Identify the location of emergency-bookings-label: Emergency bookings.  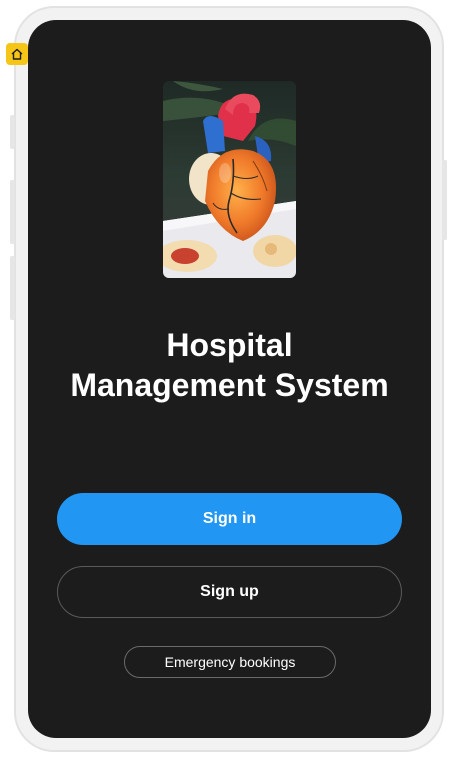
(230, 662).